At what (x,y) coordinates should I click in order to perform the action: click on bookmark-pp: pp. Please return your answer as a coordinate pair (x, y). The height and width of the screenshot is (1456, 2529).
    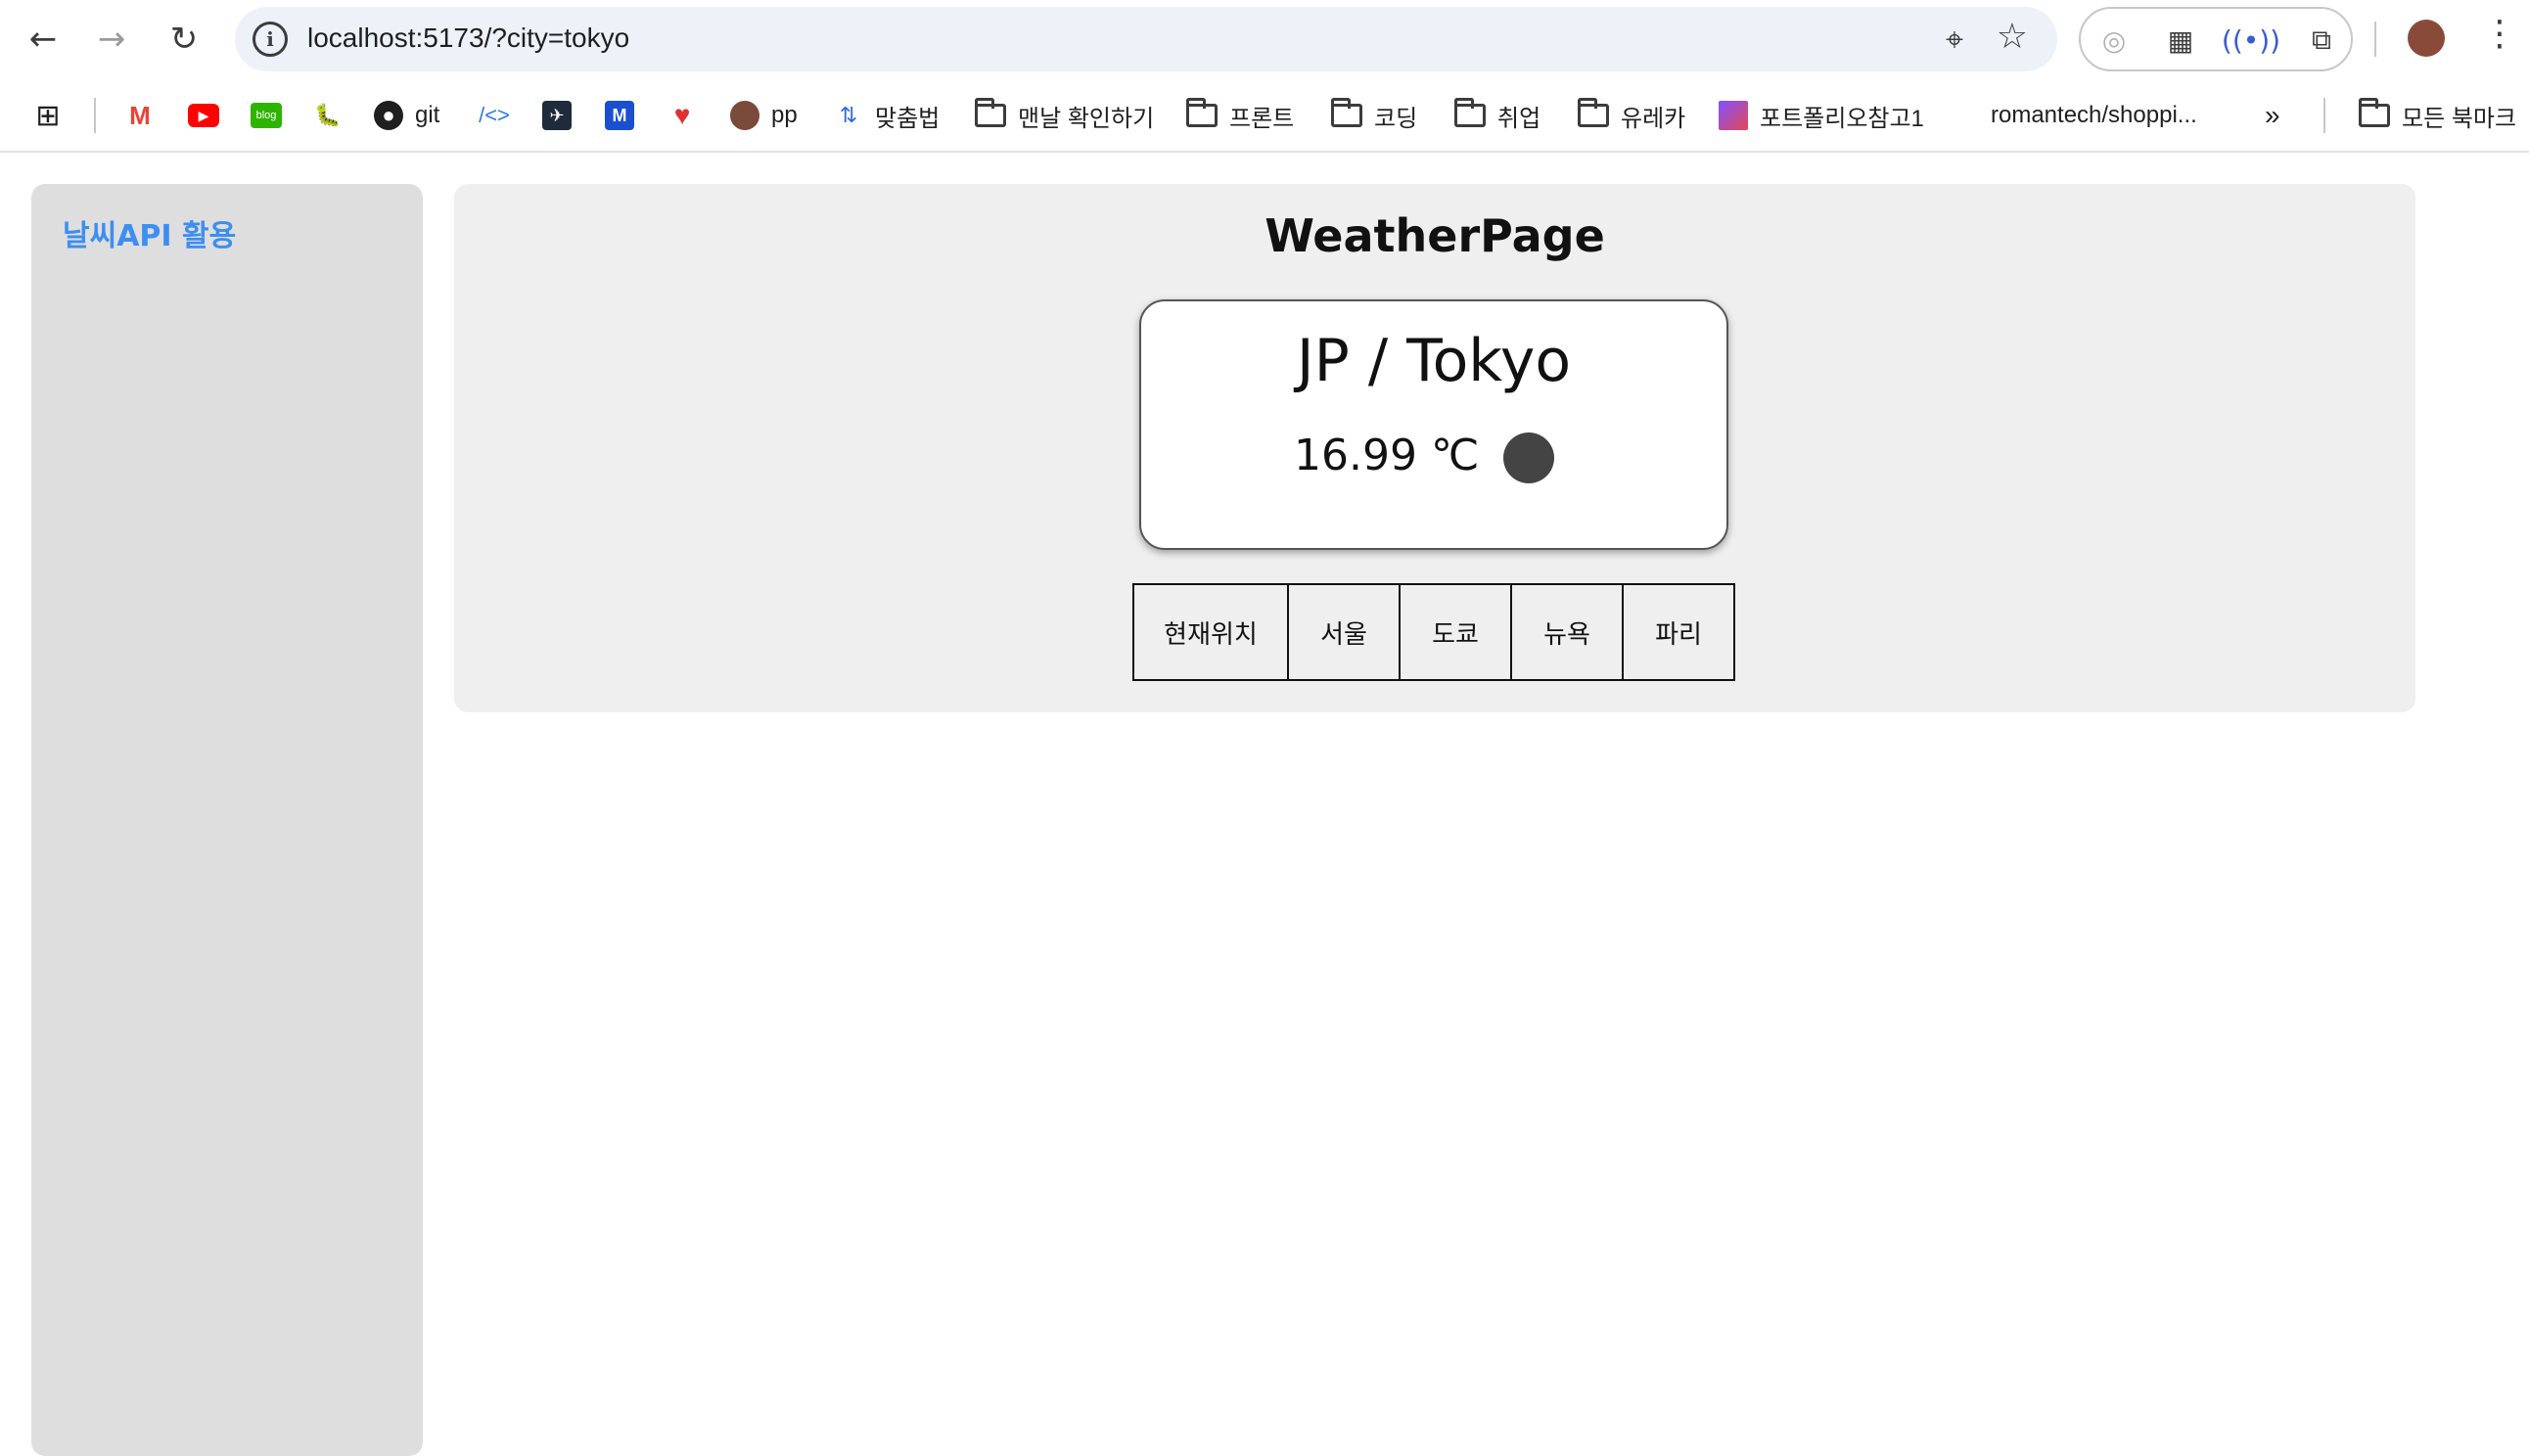
    Looking at the image, I should click on (764, 115).